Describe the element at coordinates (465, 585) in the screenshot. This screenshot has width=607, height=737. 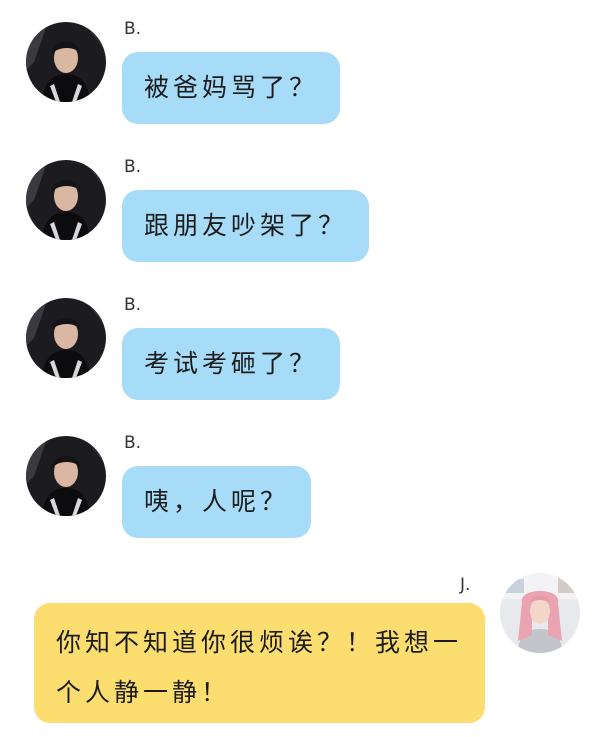
I see `sender-name: J.` at that location.